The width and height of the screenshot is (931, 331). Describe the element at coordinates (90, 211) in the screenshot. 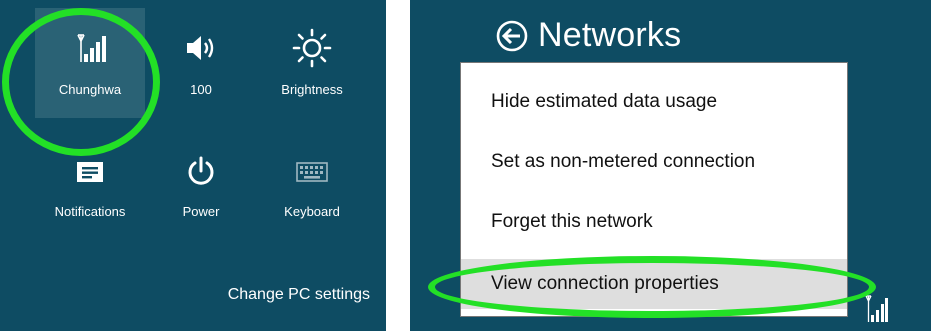

I see `notifications-tile-label: Notifications` at that location.